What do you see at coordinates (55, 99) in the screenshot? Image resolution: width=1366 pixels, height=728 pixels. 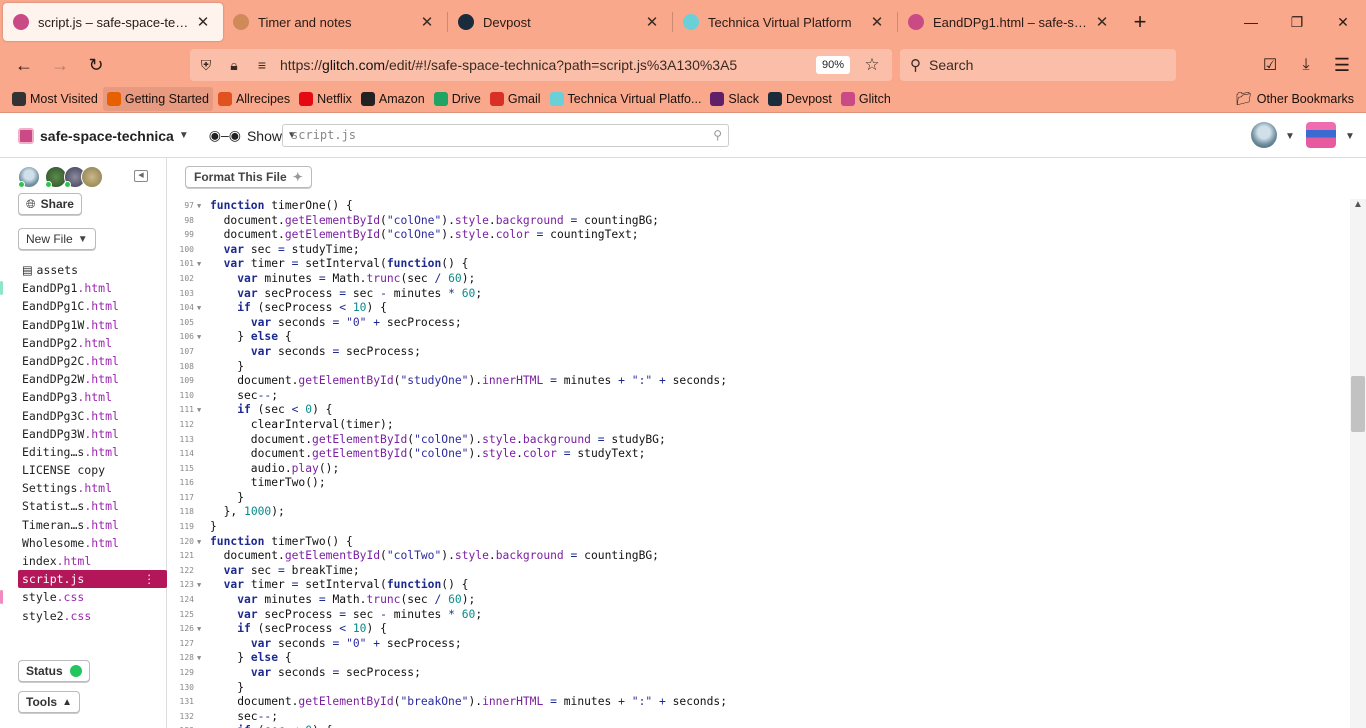 I see `bookmark-item: Most Visited` at bounding box center [55, 99].